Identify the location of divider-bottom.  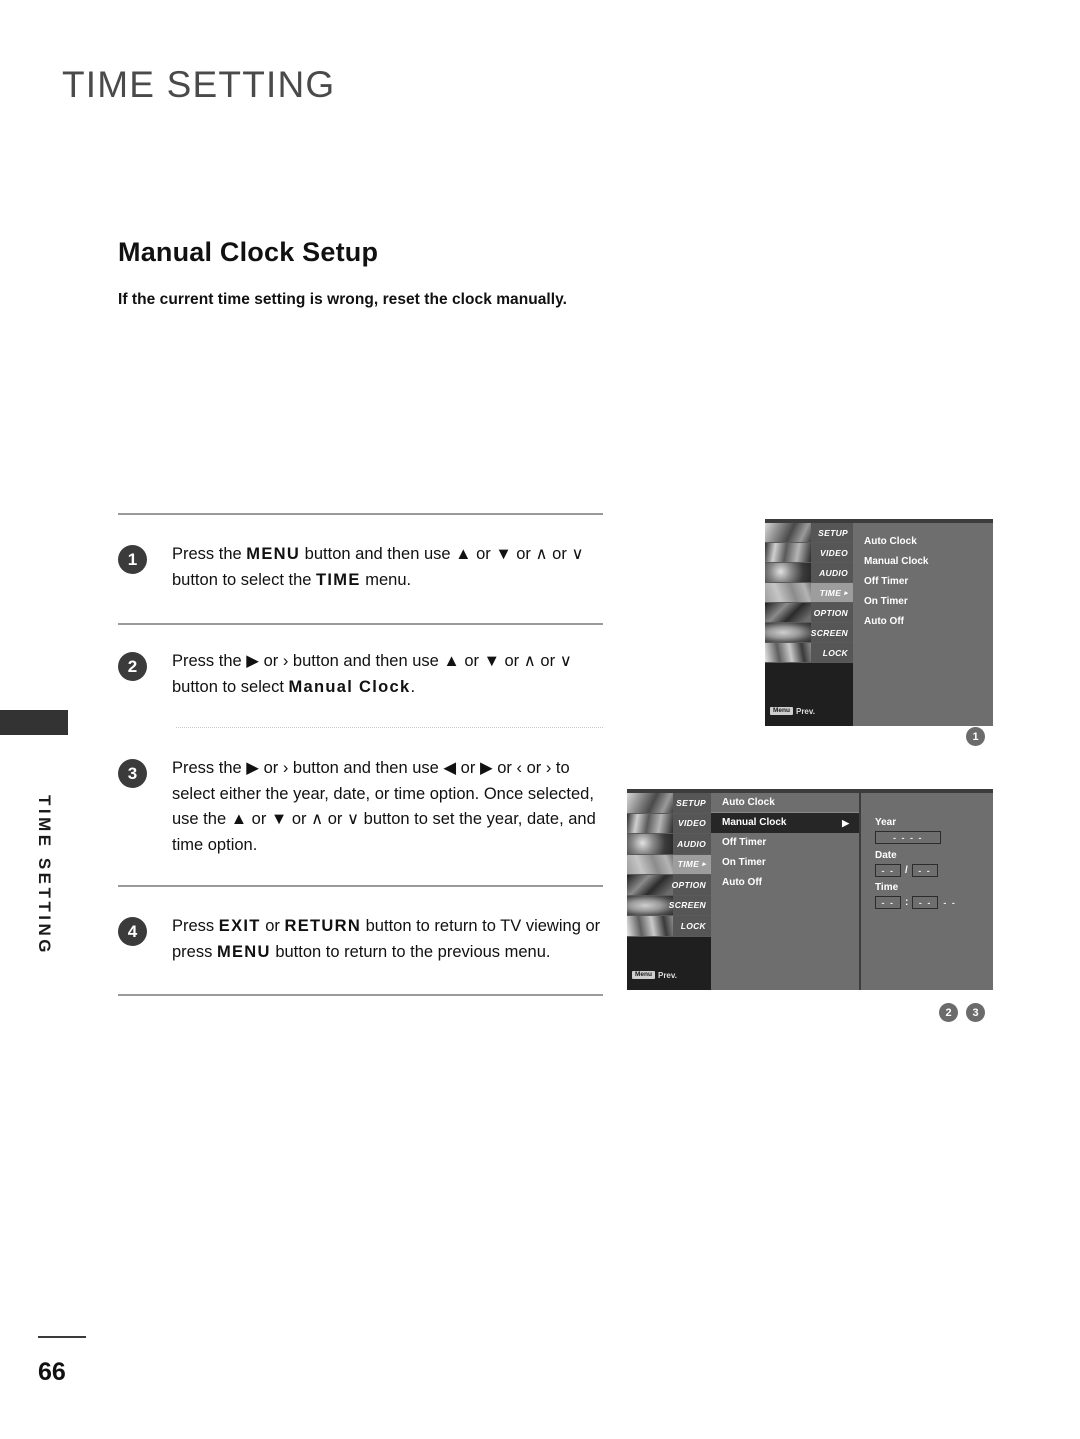
(360, 995).